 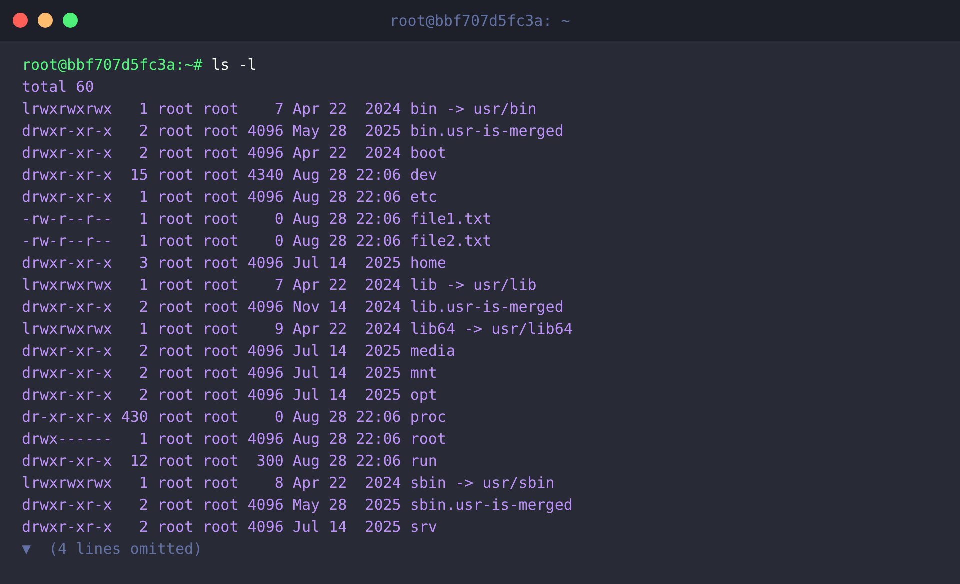 What do you see at coordinates (257, 219) in the screenshot?
I see `output-line: -rw-r--r-- 1 root root 0 Aug 28 22:06 file1.txt` at bounding box center [257, 219].